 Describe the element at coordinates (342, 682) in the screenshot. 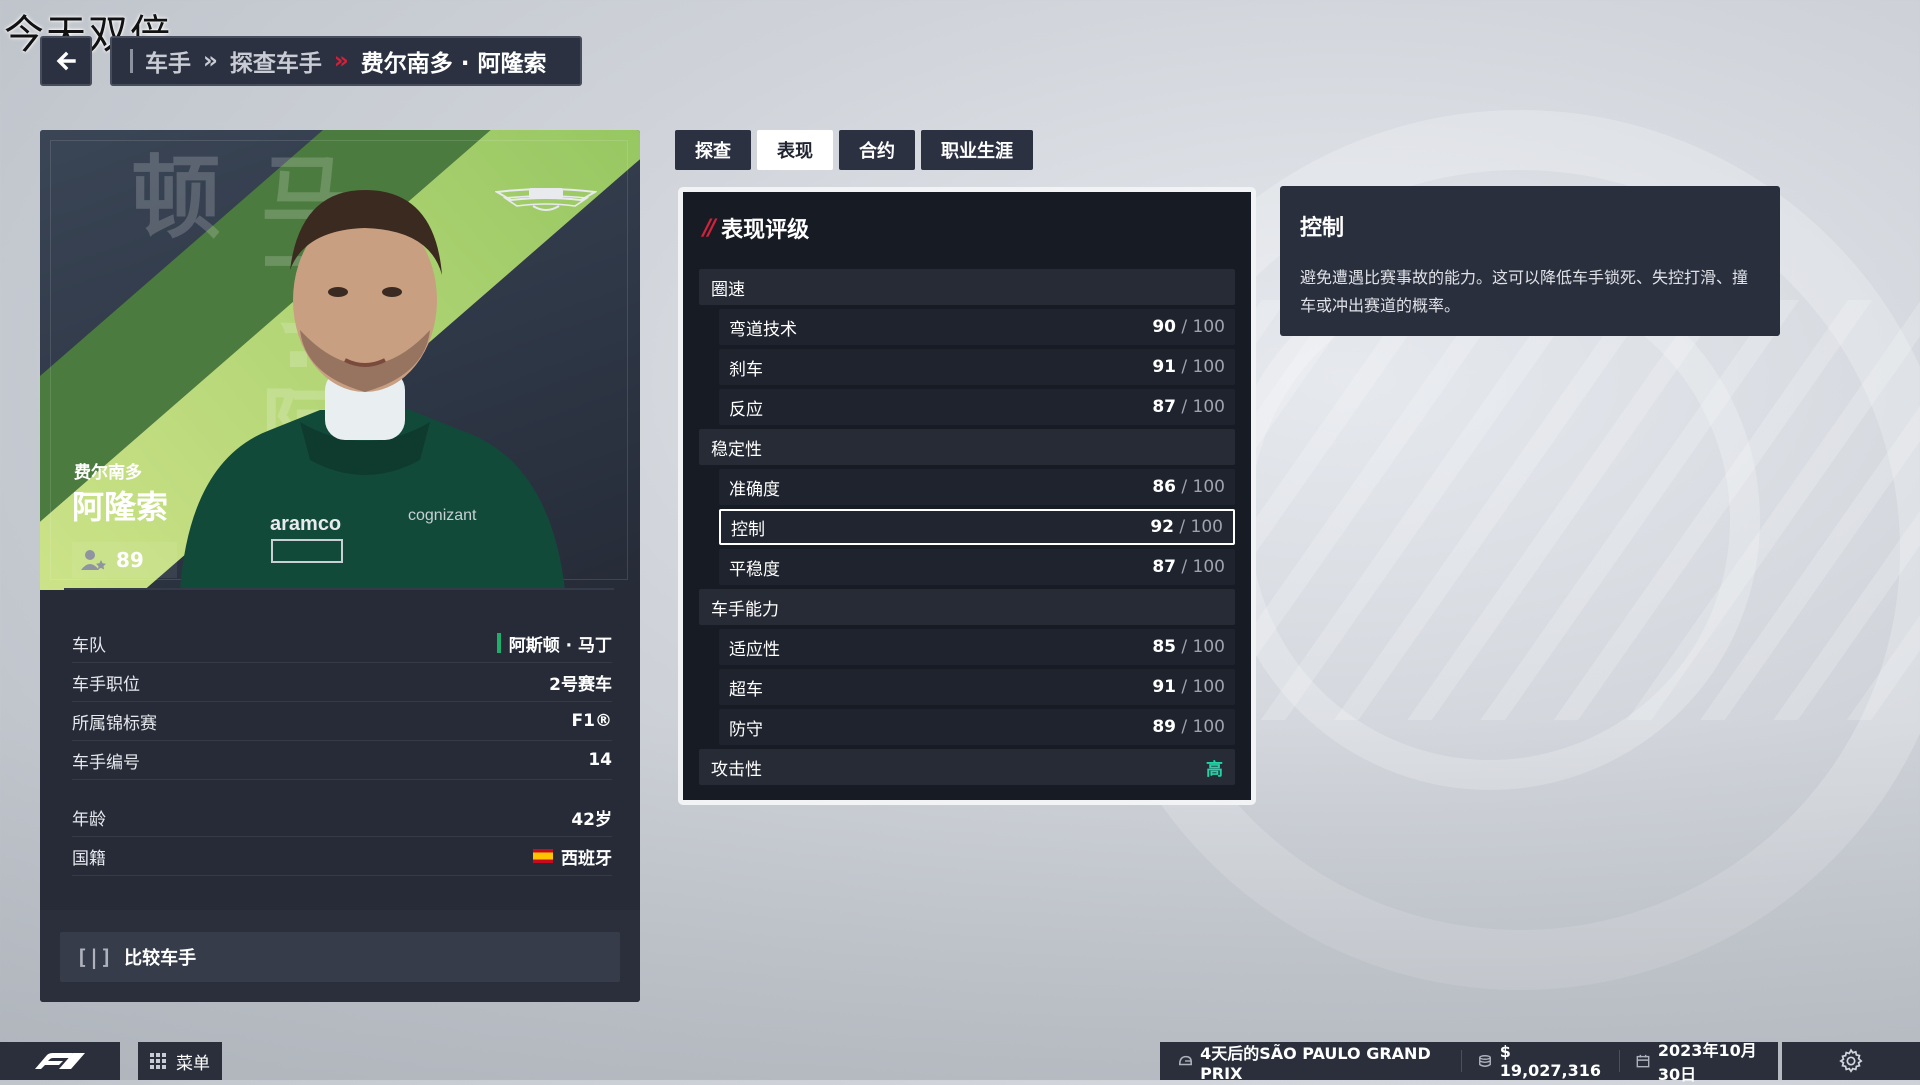

I see `info-row-role: 车手职位 2号赛车` at that location.